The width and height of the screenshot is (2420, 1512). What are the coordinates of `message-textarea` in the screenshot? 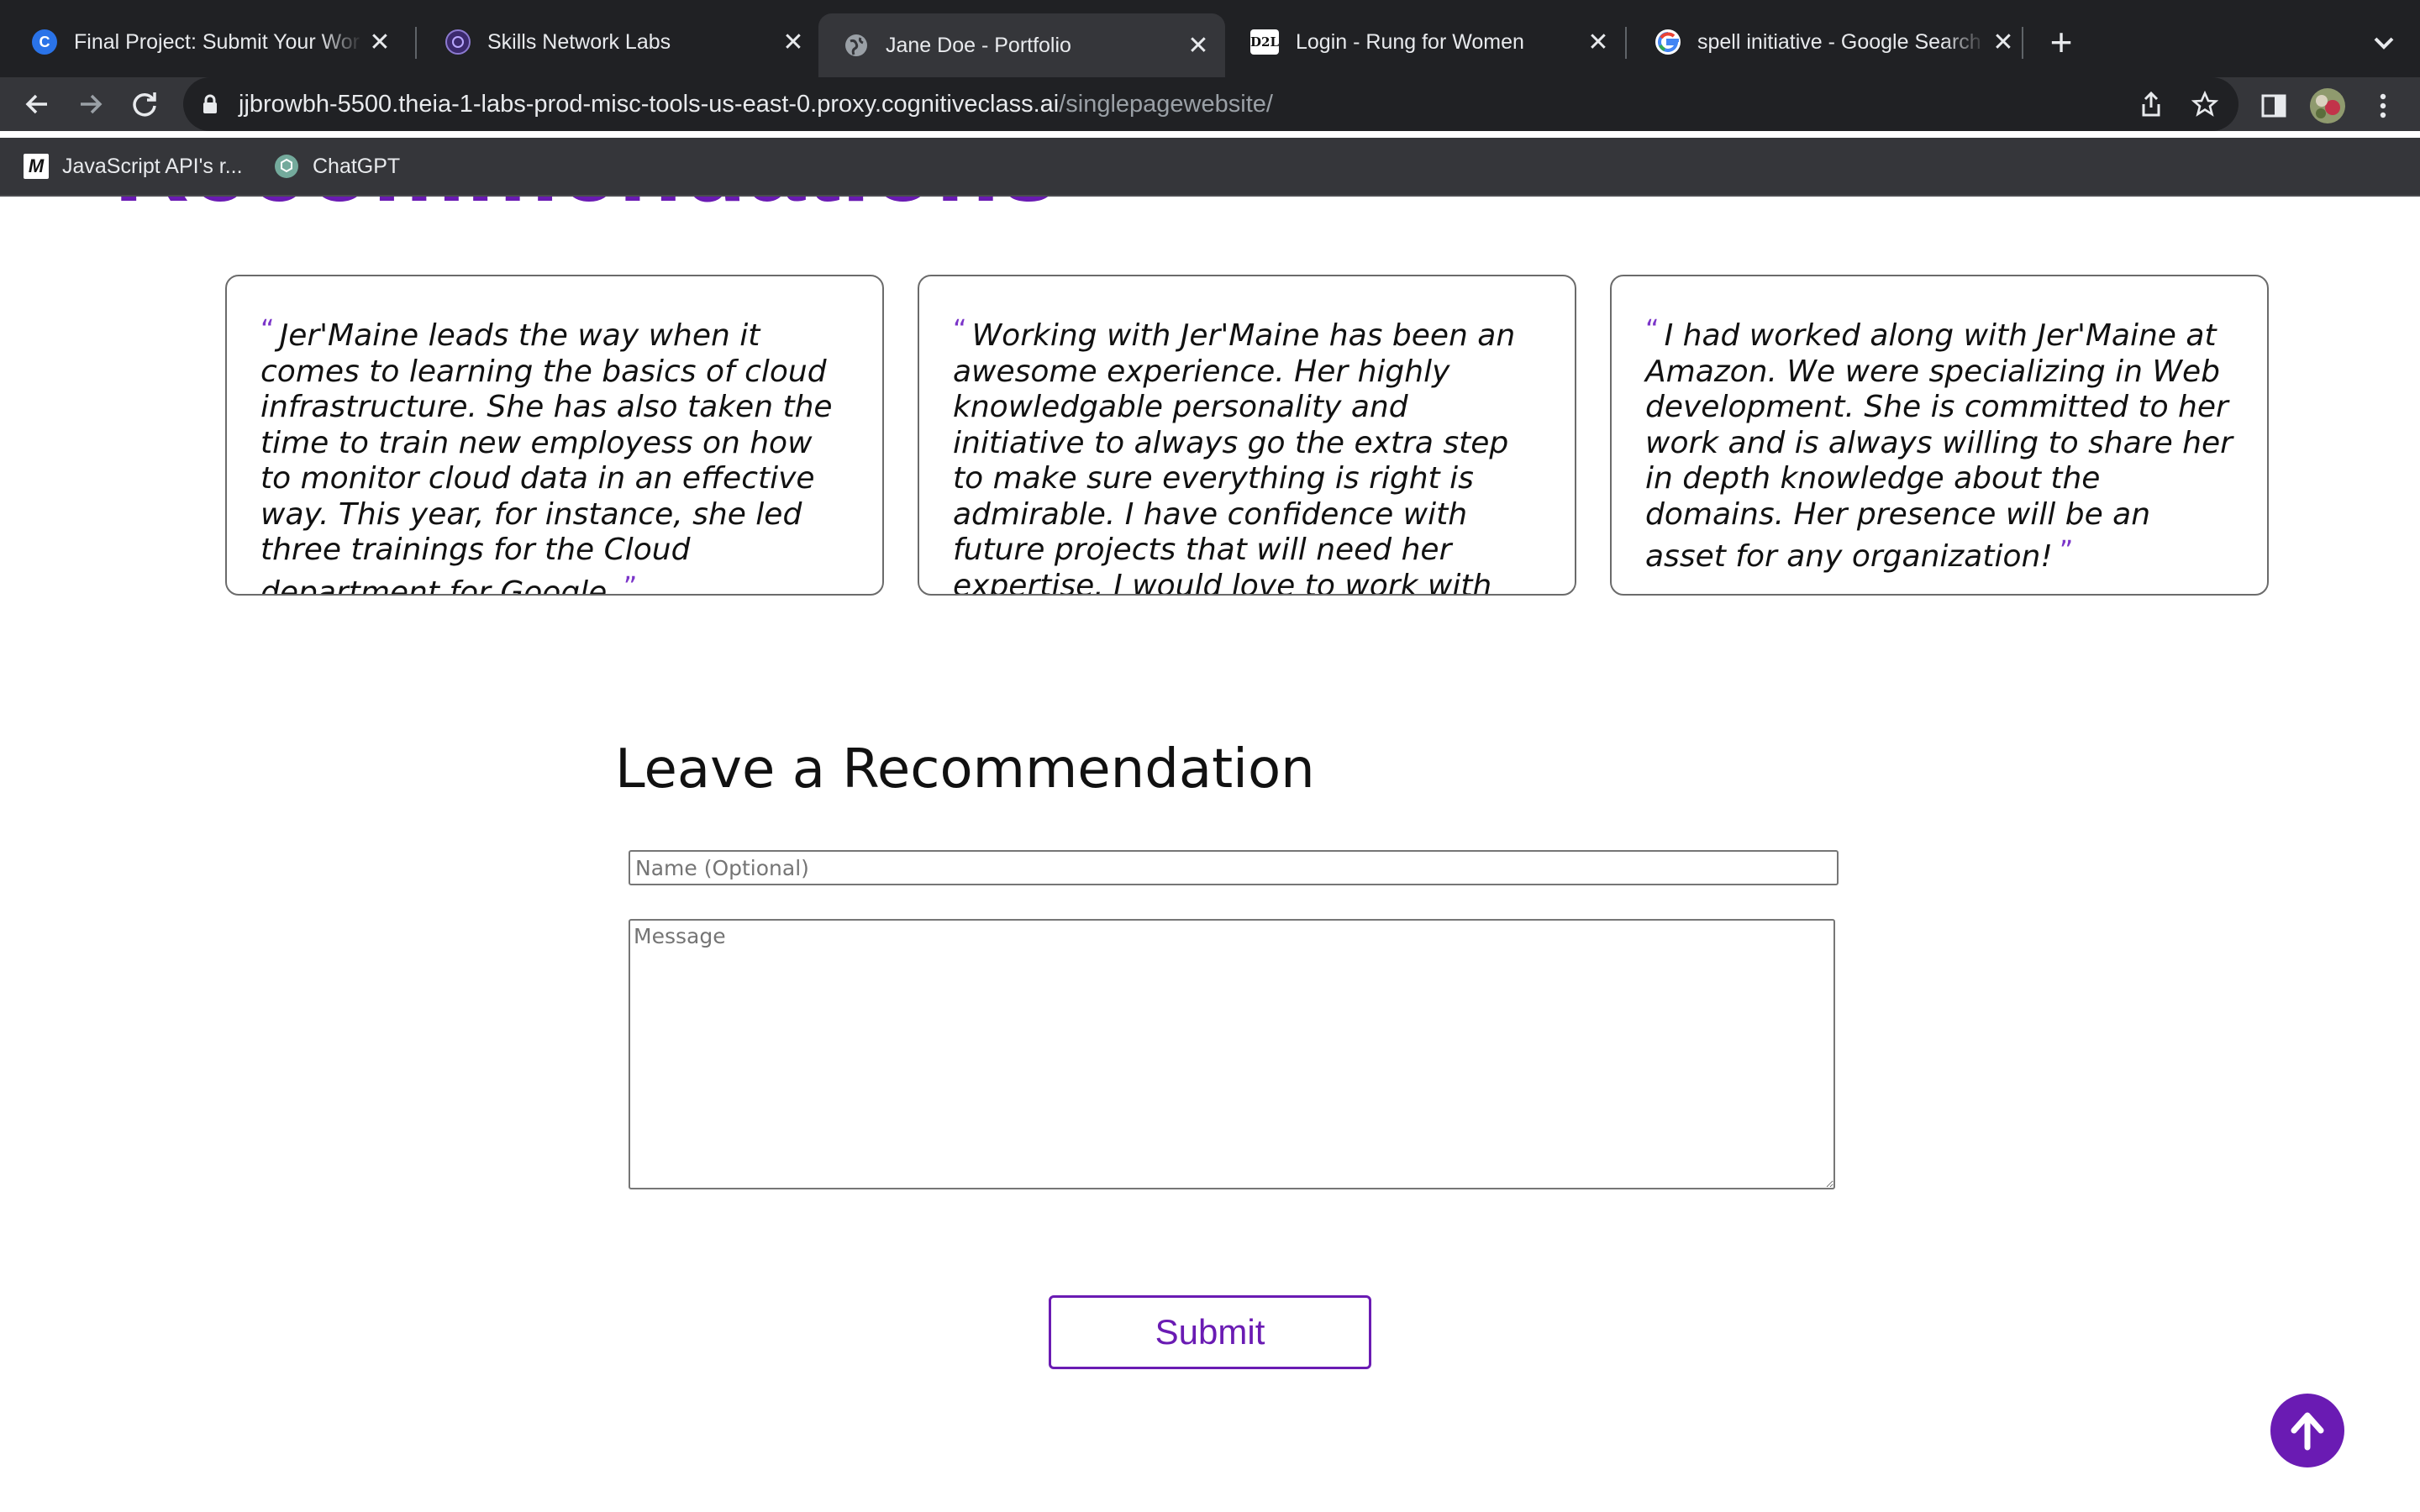 It's located at (1232, 1054).